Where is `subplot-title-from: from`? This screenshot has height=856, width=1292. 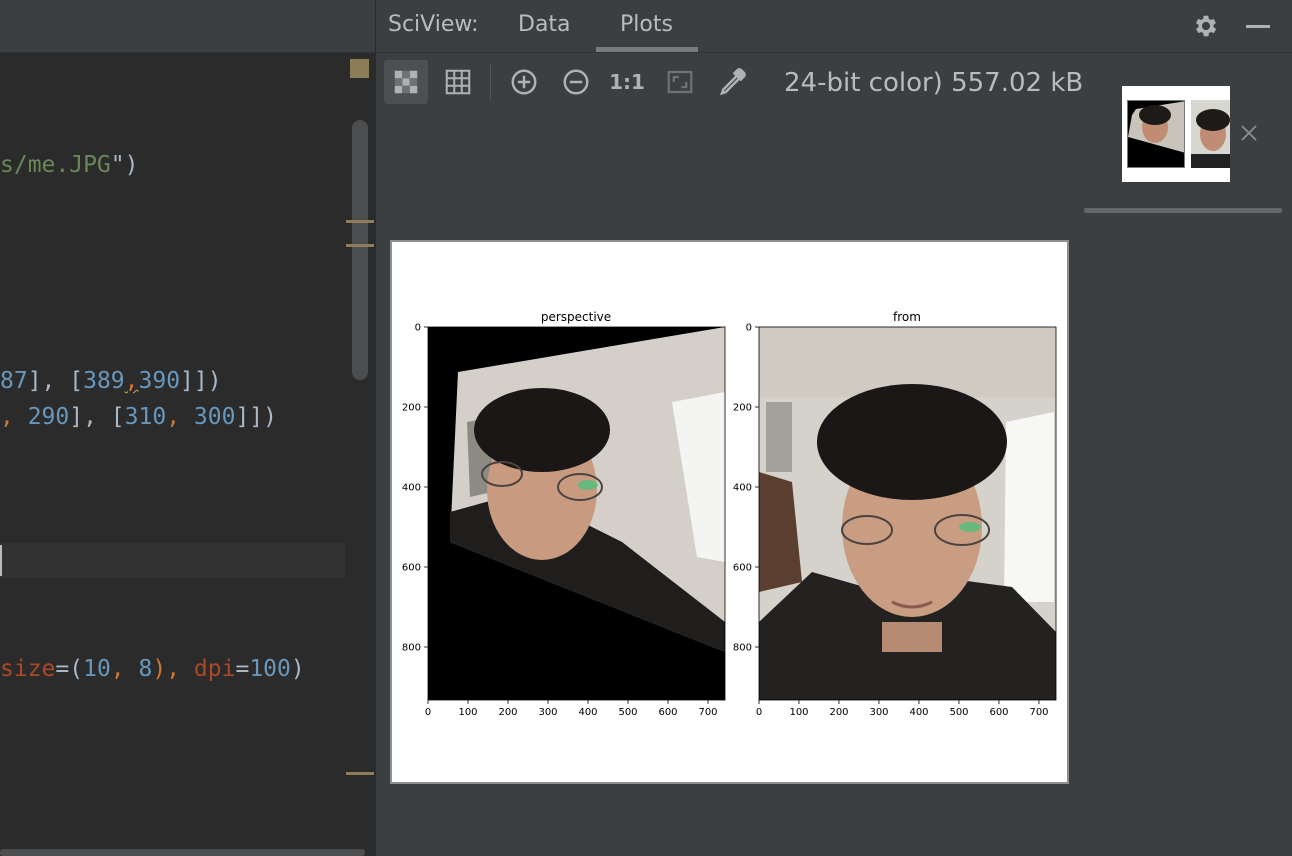 subplot-title-from: from is located at coordinates (907, 317).